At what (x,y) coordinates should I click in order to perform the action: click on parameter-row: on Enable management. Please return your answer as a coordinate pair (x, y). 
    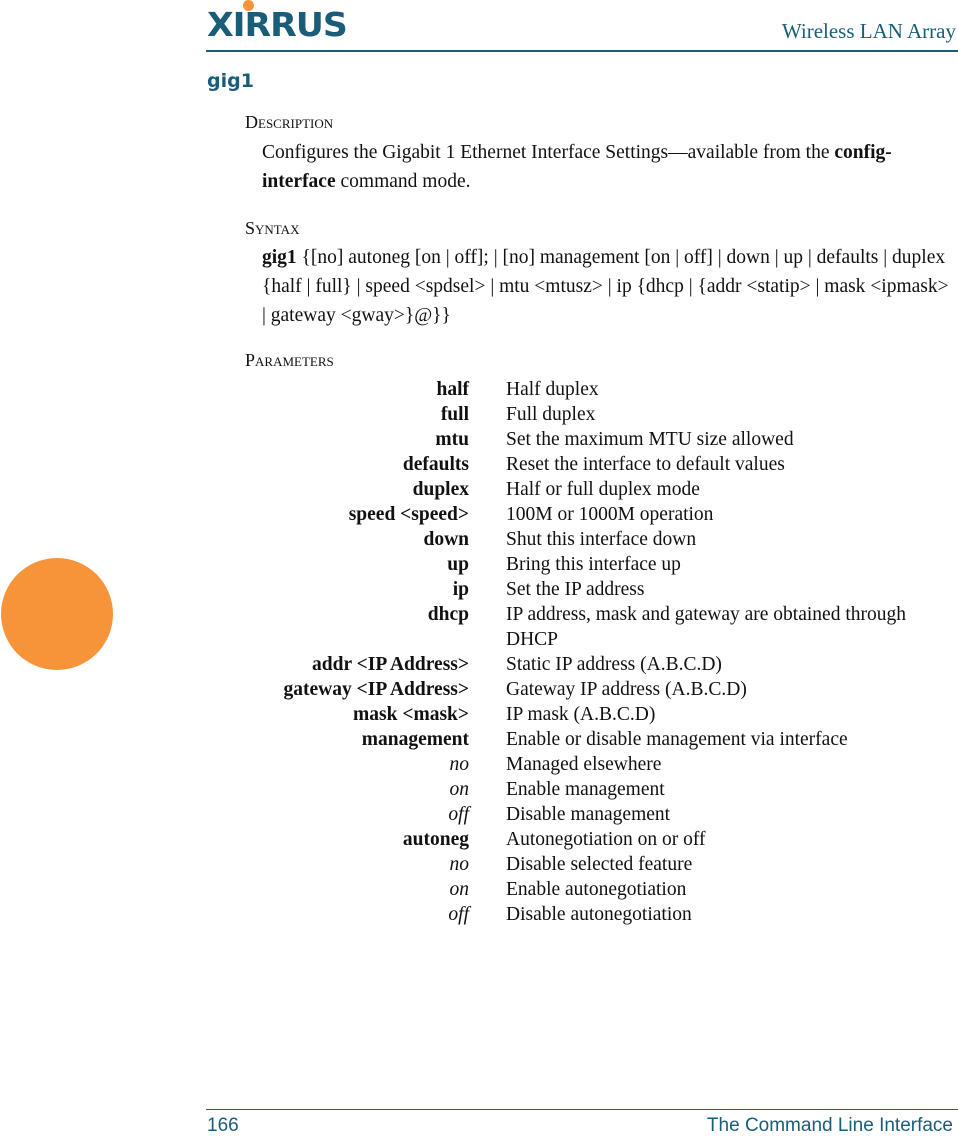
    Looking at the image, I should click on (590, 789).